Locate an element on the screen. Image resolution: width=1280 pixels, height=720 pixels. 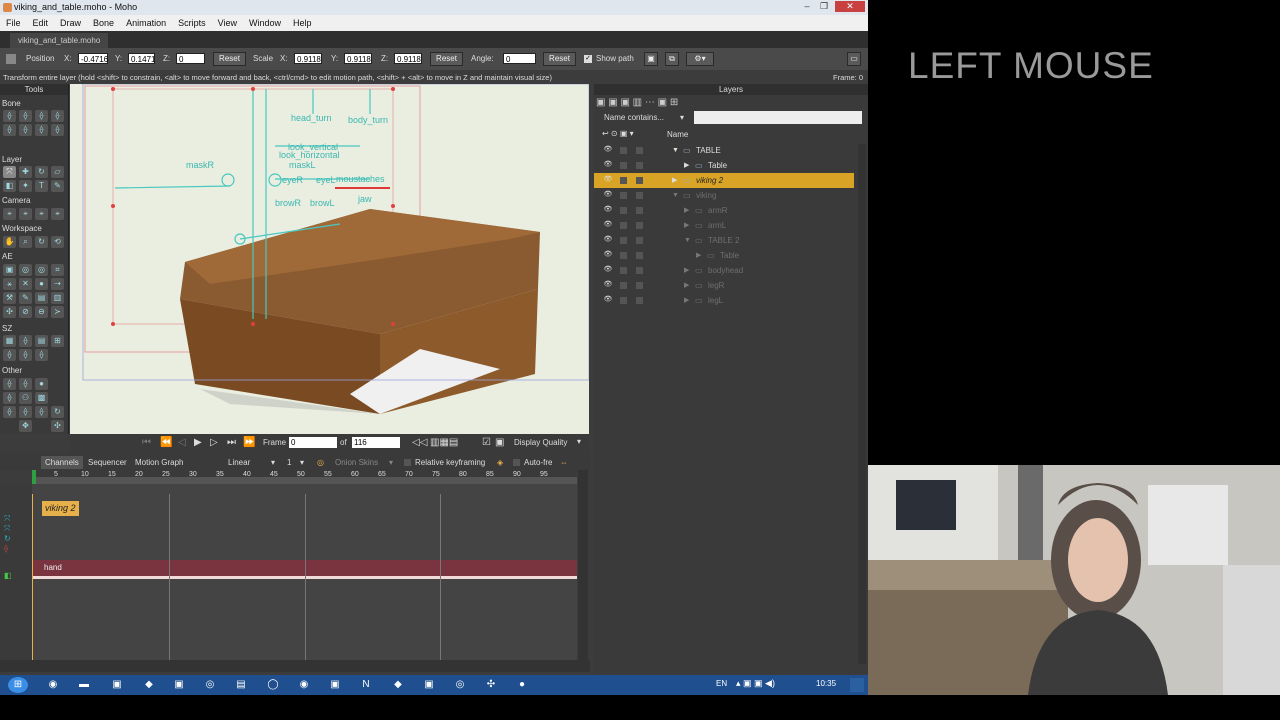
relative-keyframing-checkbox is located at coordinates (407, 462).